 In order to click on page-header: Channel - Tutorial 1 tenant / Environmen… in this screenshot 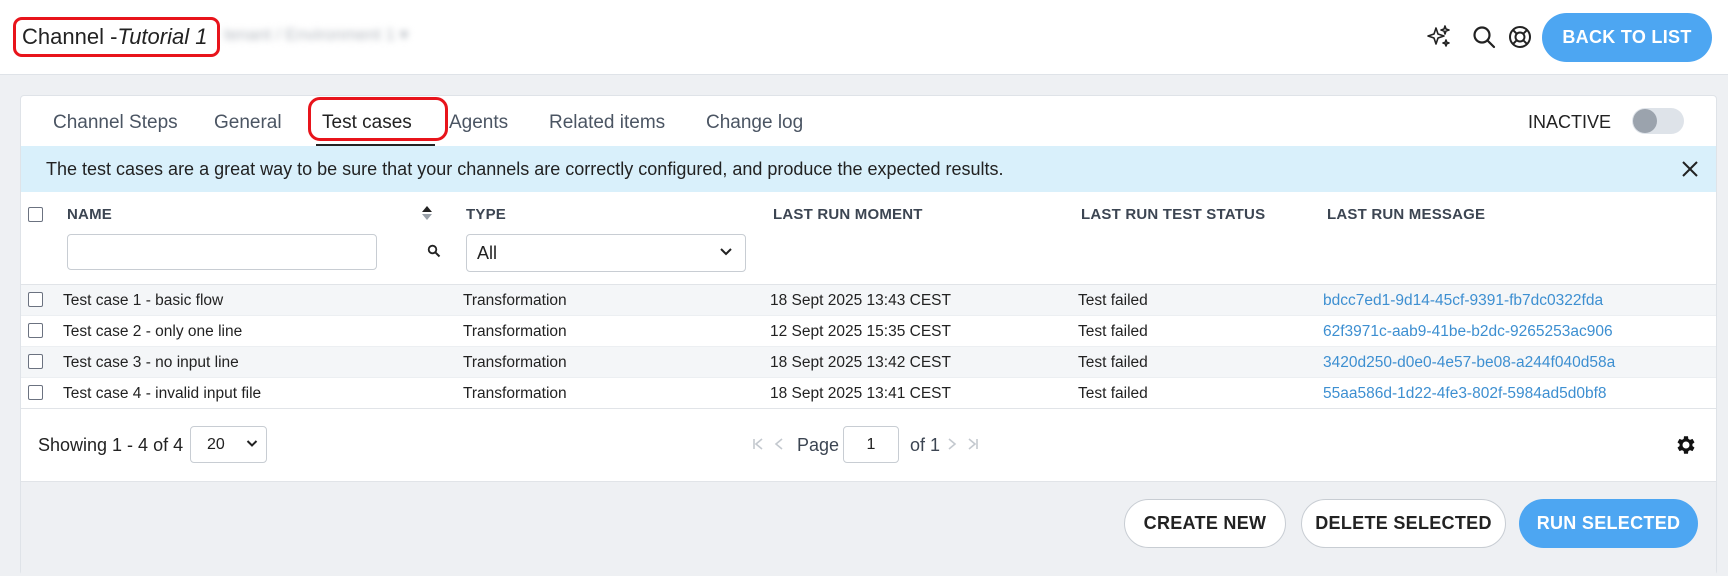, I will do `click(864, 37)`.